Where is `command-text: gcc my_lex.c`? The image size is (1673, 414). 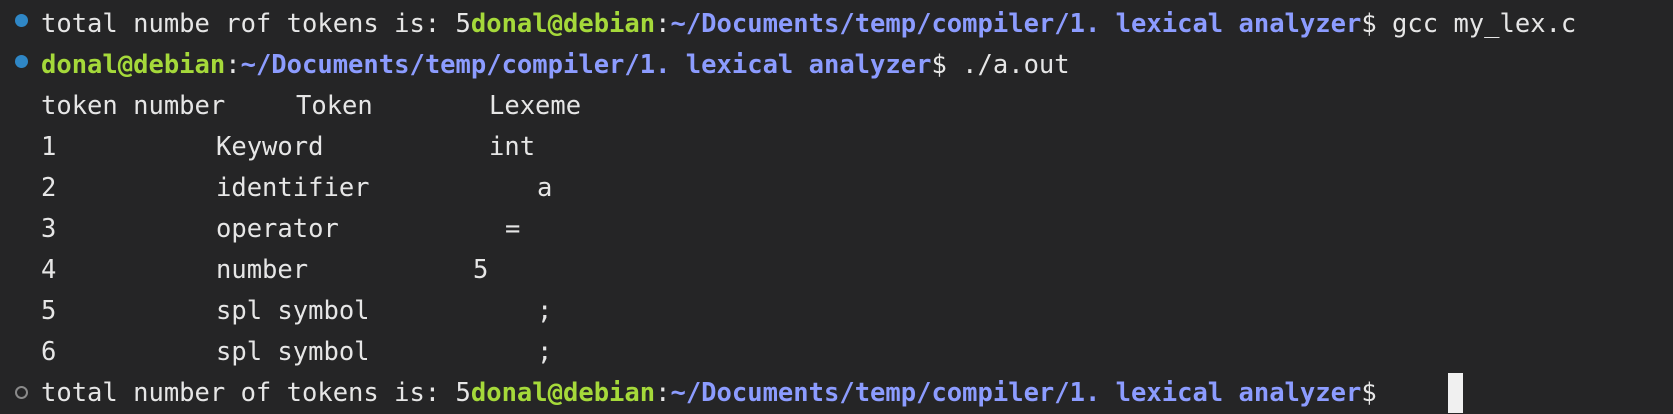 command-text: gcc my_lex.c is located at coordinates (1484, 24).